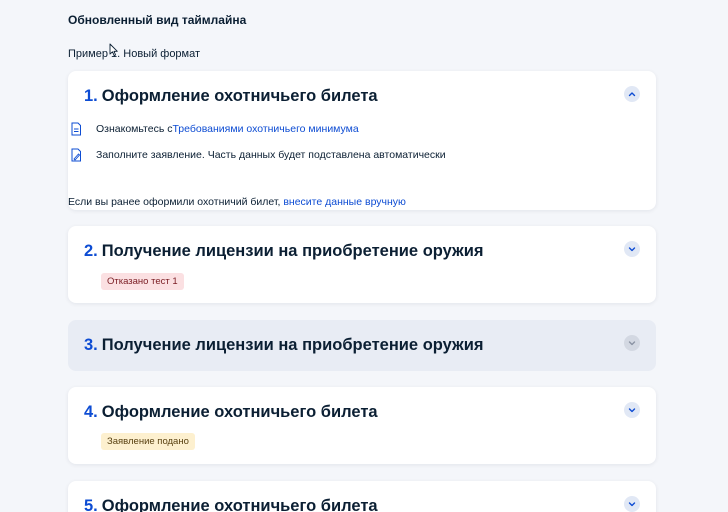  I want to click on step-number: 1., so click(91, 96).